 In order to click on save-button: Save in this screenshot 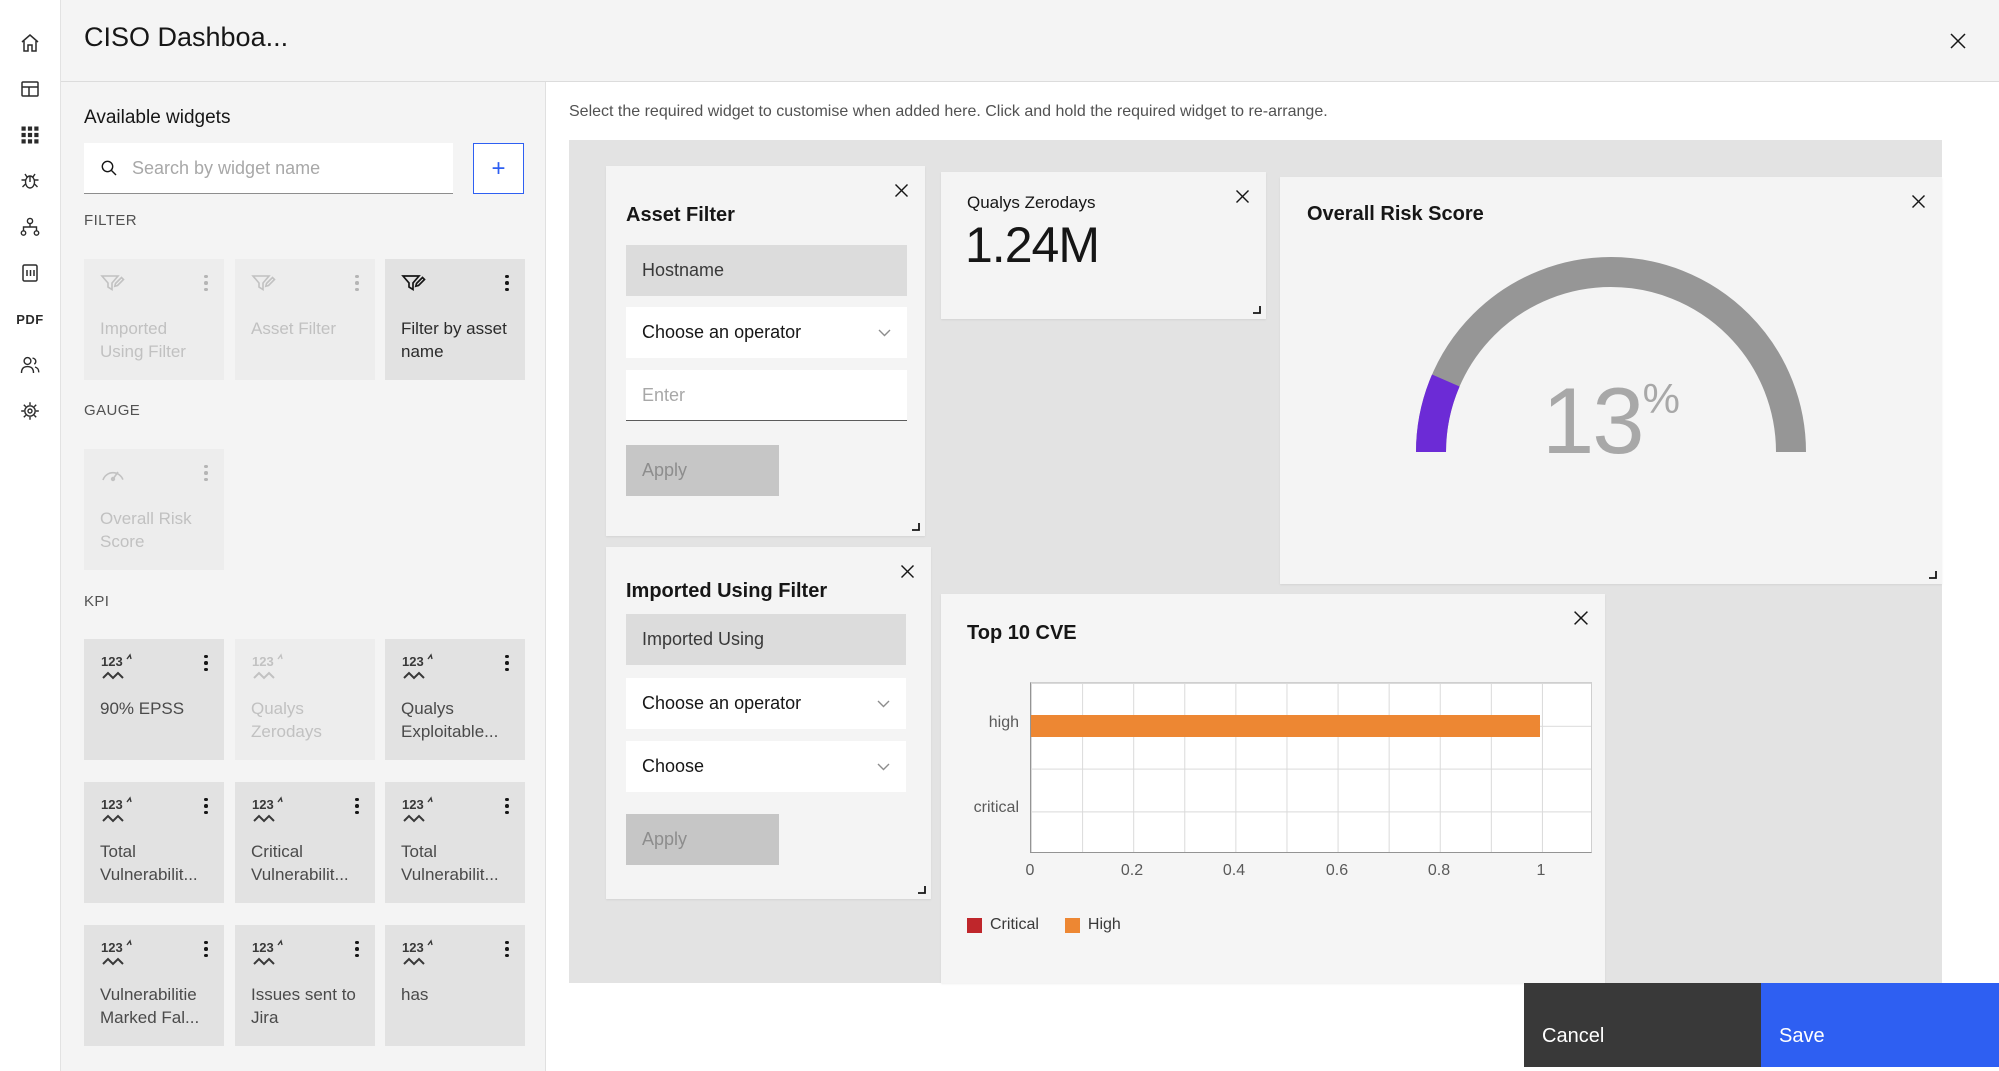, I will do `click(1880, 1025)`.